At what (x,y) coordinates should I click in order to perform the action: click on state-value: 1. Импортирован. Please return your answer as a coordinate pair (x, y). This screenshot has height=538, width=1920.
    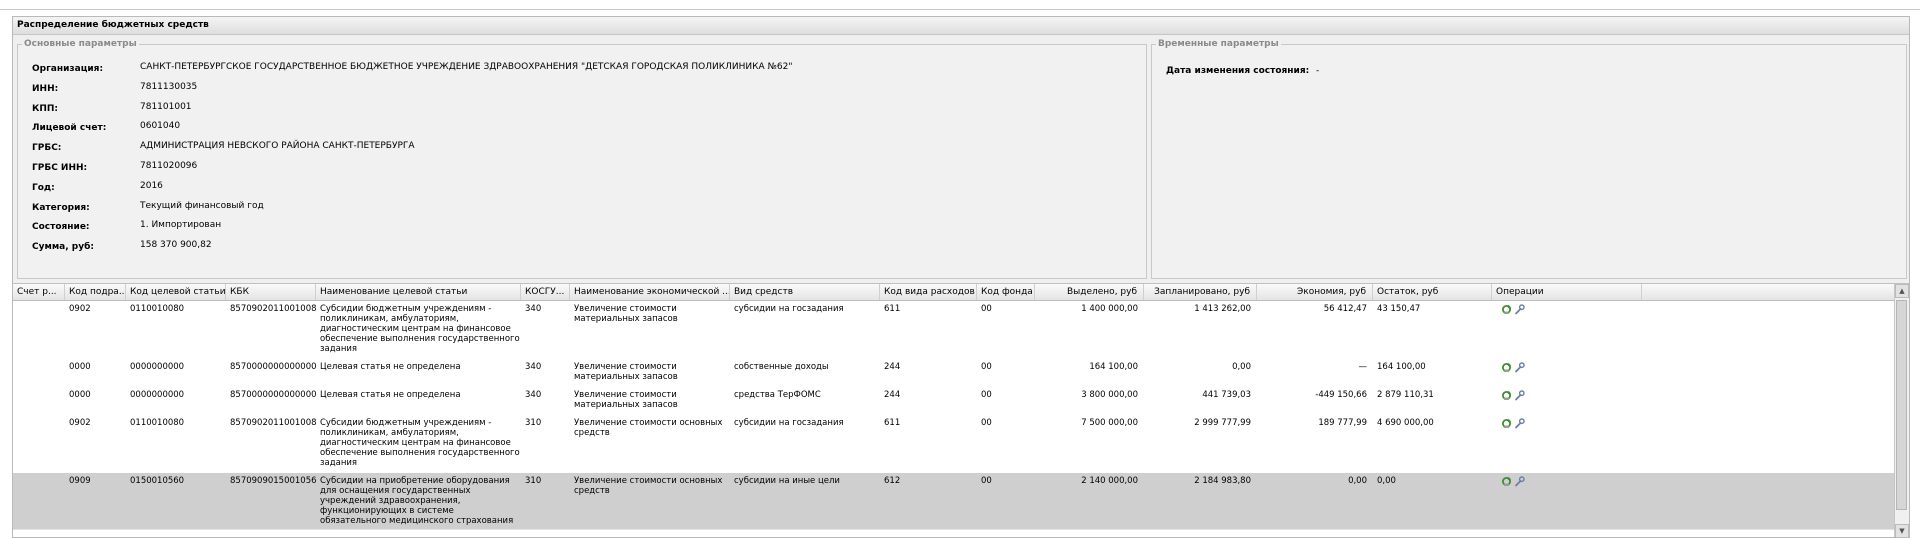
    Looking at the image, I should click on (181, 225).